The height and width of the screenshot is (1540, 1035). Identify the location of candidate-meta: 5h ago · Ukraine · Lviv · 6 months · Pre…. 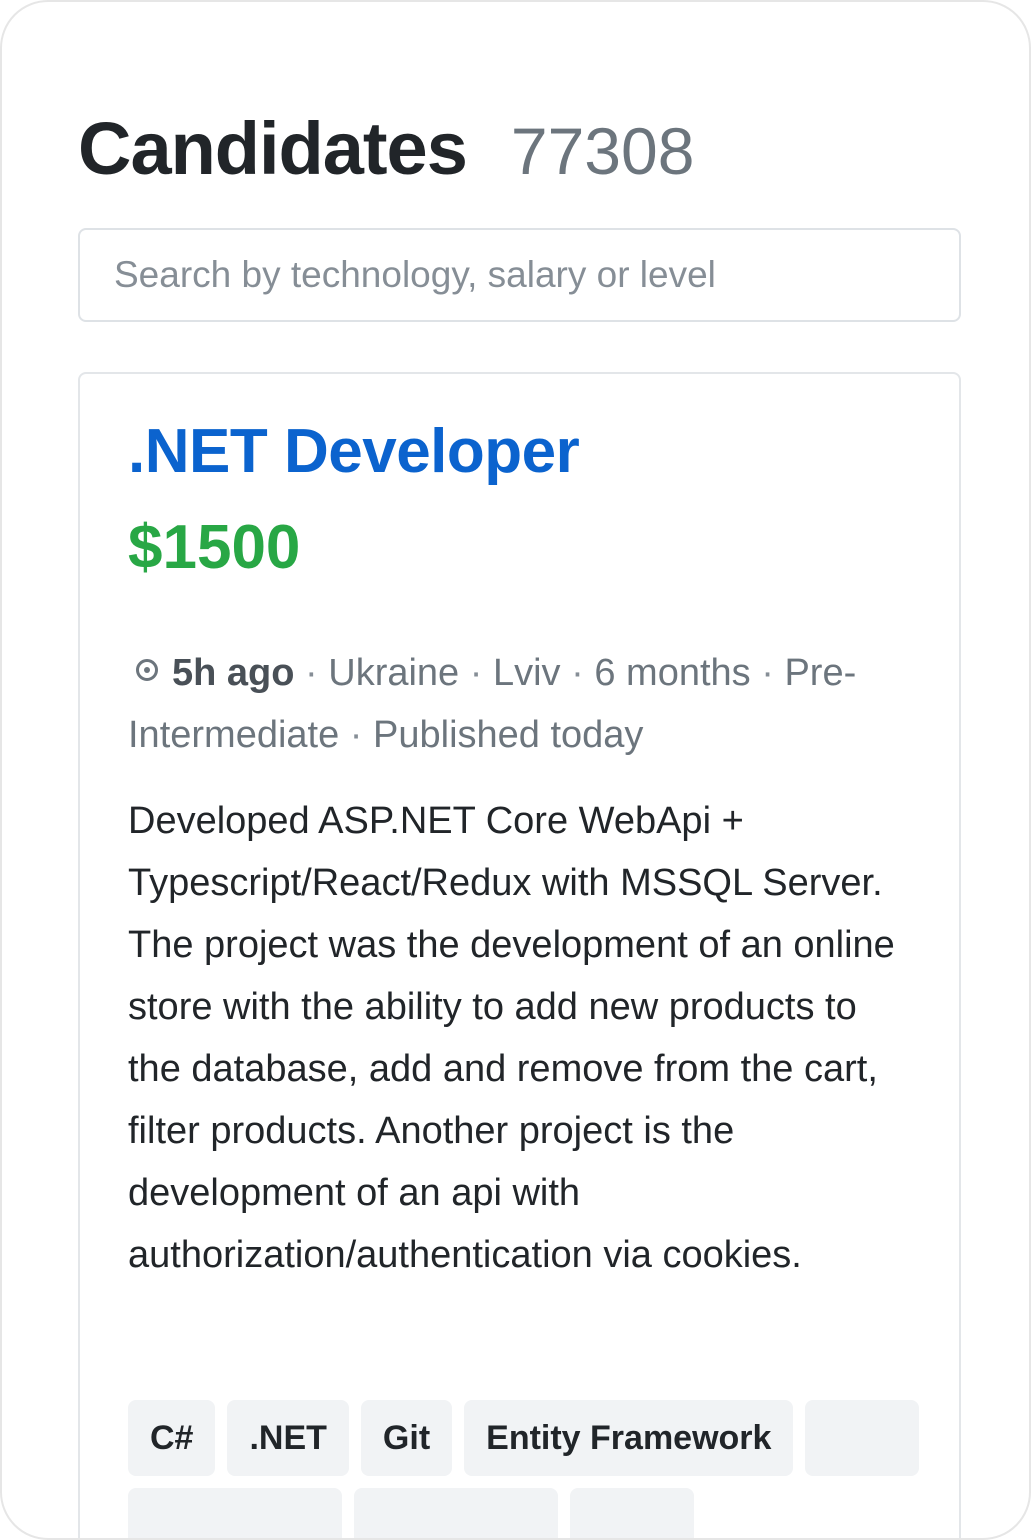
(518, 704).